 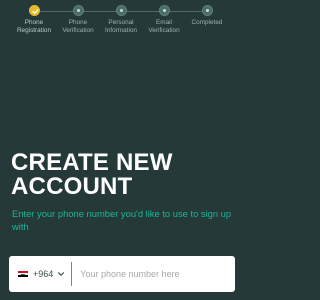 What do you see at coordinates (34, 10) in the screenshot?
I see `check-icon` at bounding box center [34, 10].